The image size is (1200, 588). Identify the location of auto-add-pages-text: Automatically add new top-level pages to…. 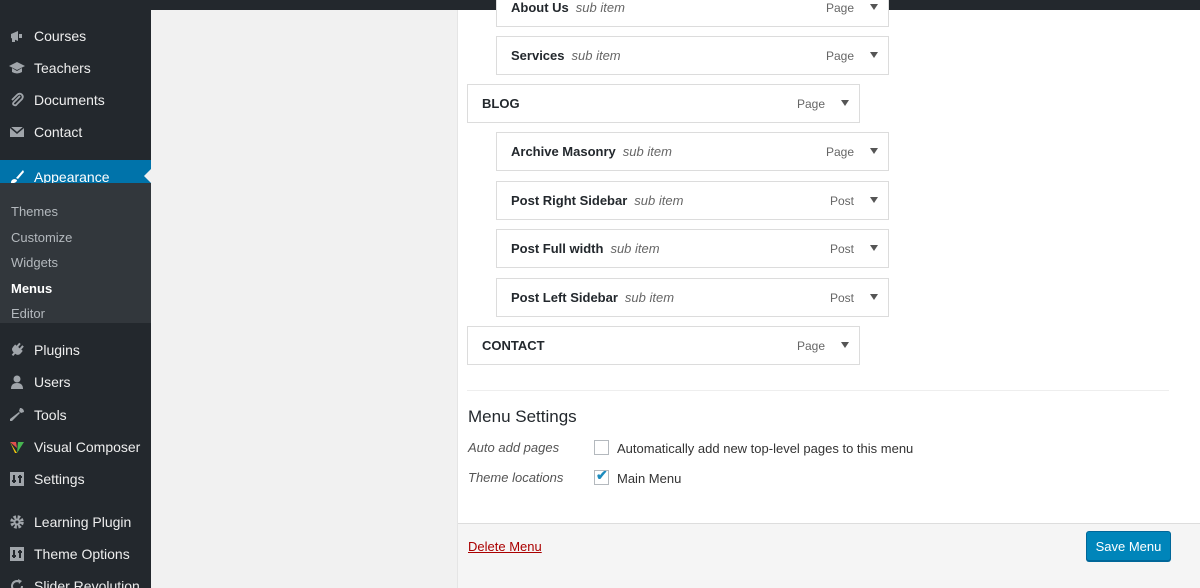
(765, 448).